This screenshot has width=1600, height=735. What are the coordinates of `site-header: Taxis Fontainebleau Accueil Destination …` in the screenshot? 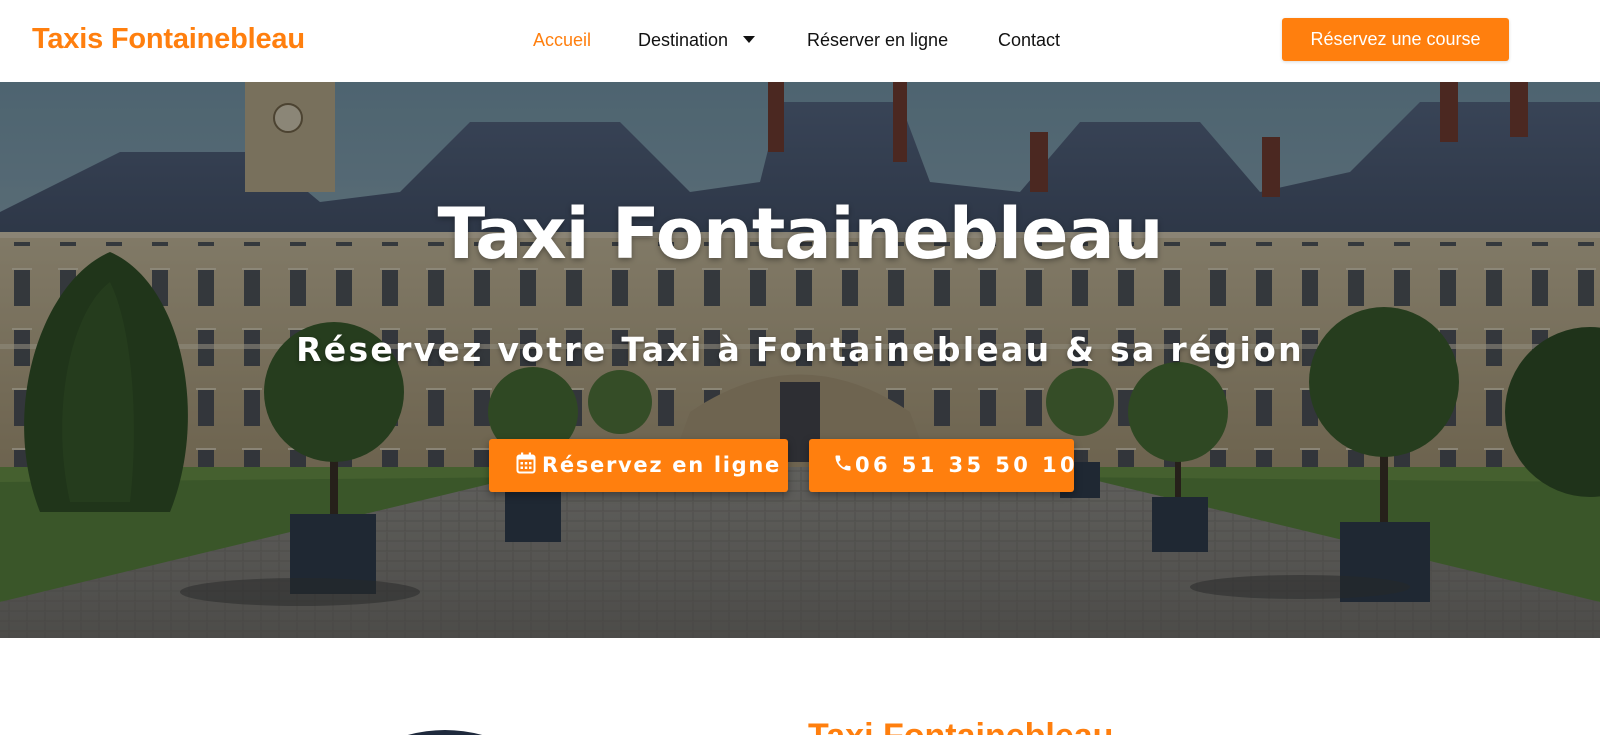 It's located at (800, 41).